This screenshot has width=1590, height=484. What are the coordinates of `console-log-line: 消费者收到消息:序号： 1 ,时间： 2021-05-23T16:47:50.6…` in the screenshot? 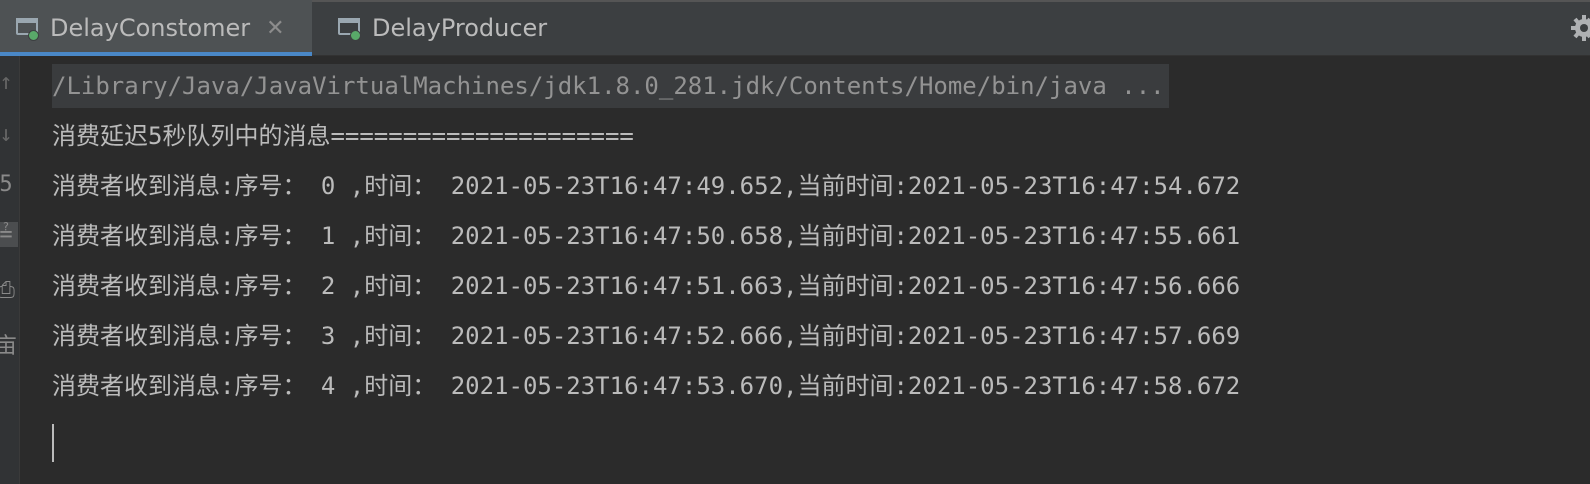 It's located at (646, 236).